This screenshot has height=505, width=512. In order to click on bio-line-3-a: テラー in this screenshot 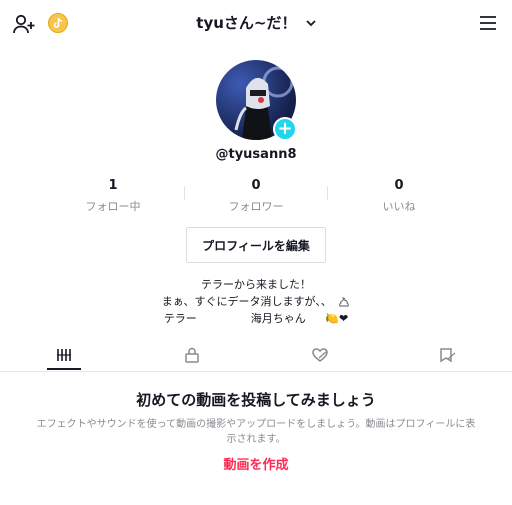, I will do `click(180, 318)`.